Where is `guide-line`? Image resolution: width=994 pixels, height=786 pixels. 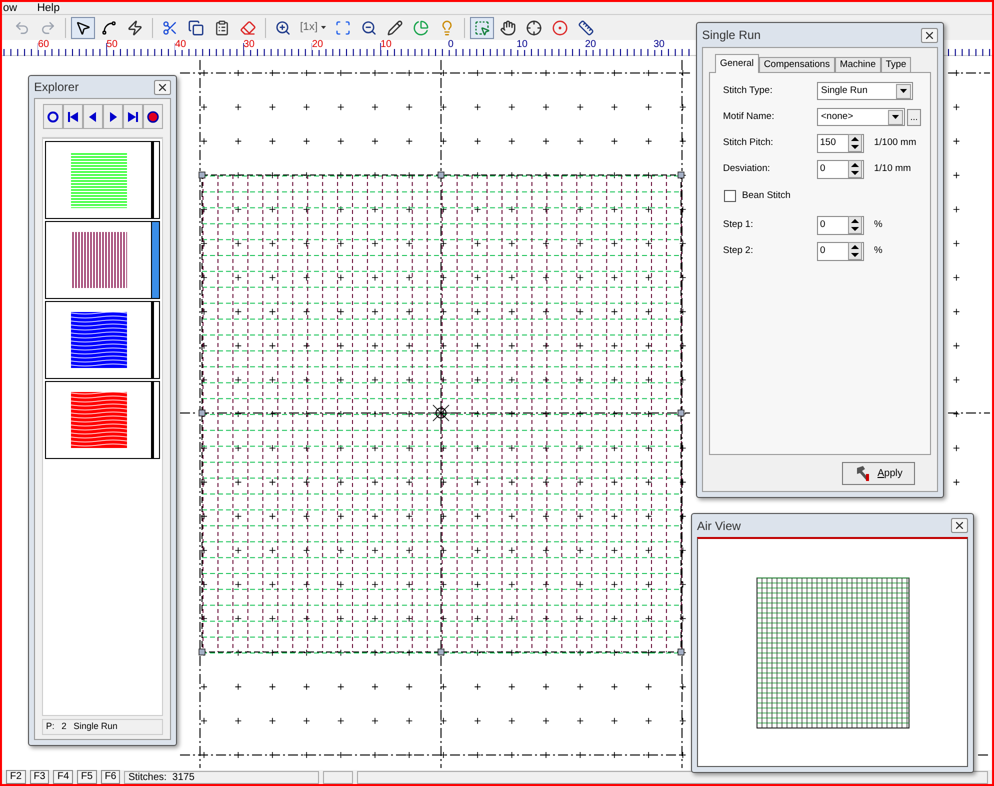 guide-line is located at coordinates (687, 413).